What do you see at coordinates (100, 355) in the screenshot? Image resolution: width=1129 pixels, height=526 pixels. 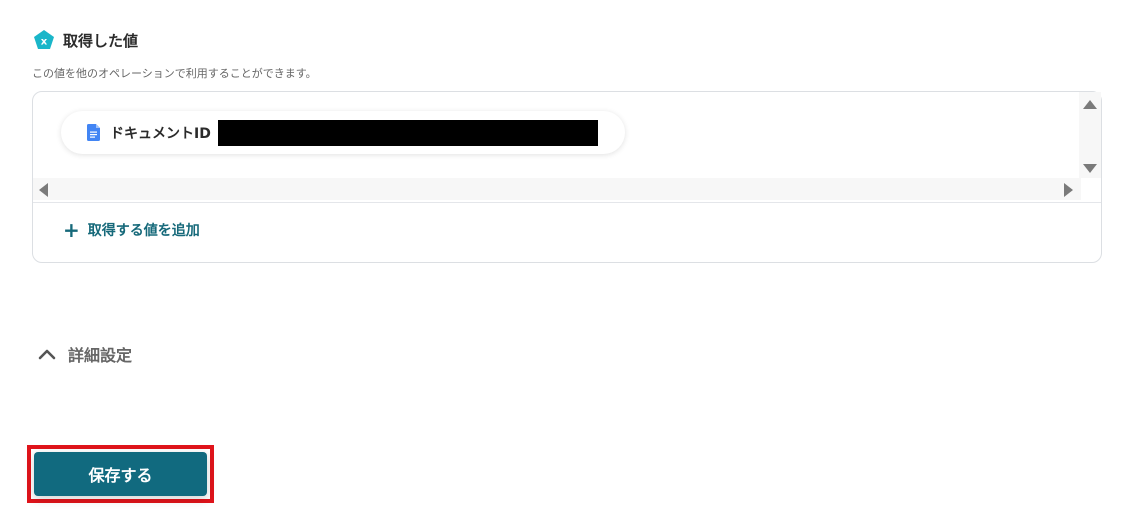 I see `advanced-settings-label: 詳細設定` at bounding box center [100, 355].